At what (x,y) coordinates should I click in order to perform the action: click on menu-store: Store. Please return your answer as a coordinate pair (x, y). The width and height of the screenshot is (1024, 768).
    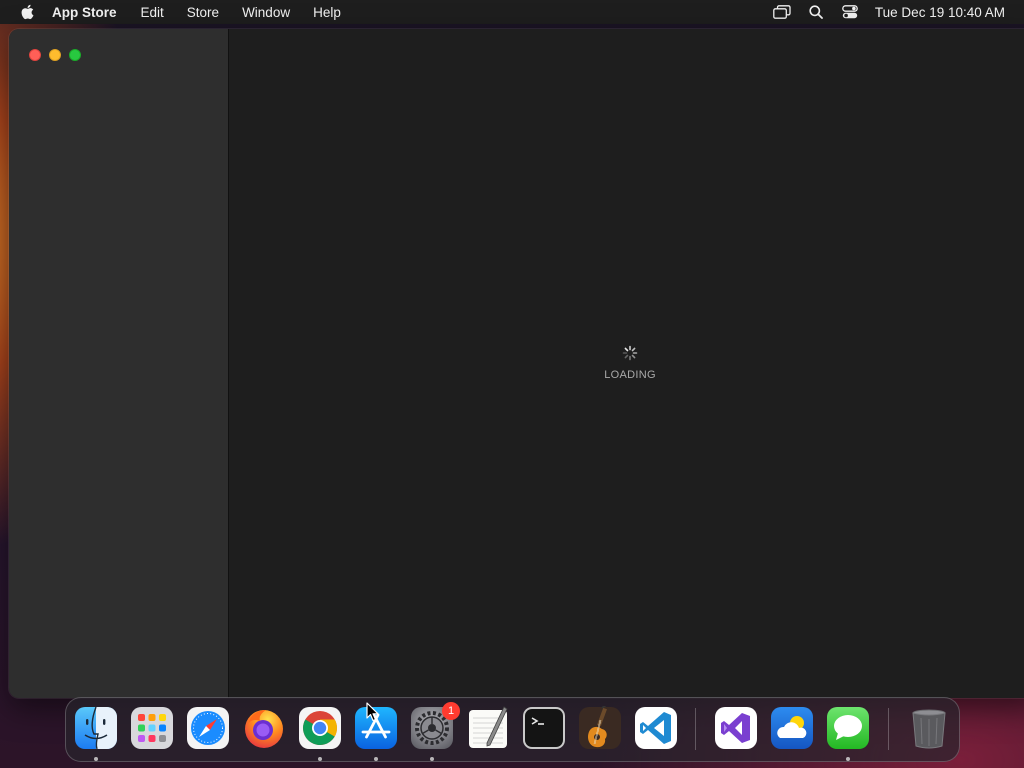
    Looking at the image, I should click on (203, 12).